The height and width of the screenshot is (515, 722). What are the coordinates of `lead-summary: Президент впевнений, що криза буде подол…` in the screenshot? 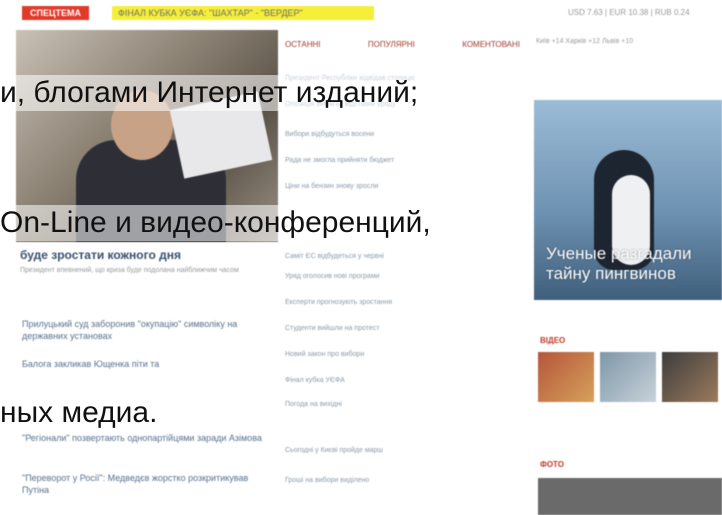 It's located at (129, 270).